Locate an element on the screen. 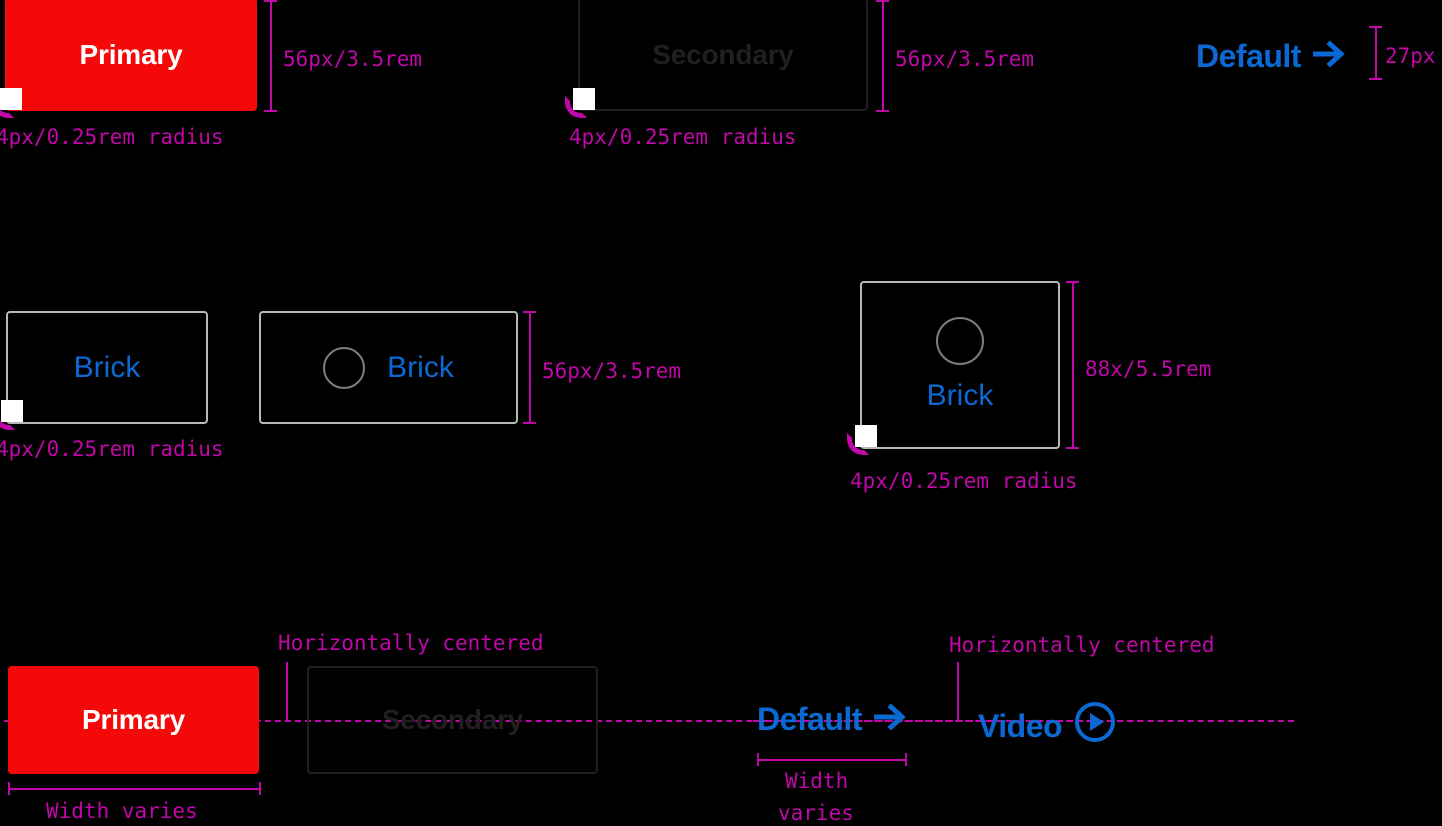 The height and width of the screenshot is (826, 1442). radius-callout-brick-plain is located at coordinates (11, 415).